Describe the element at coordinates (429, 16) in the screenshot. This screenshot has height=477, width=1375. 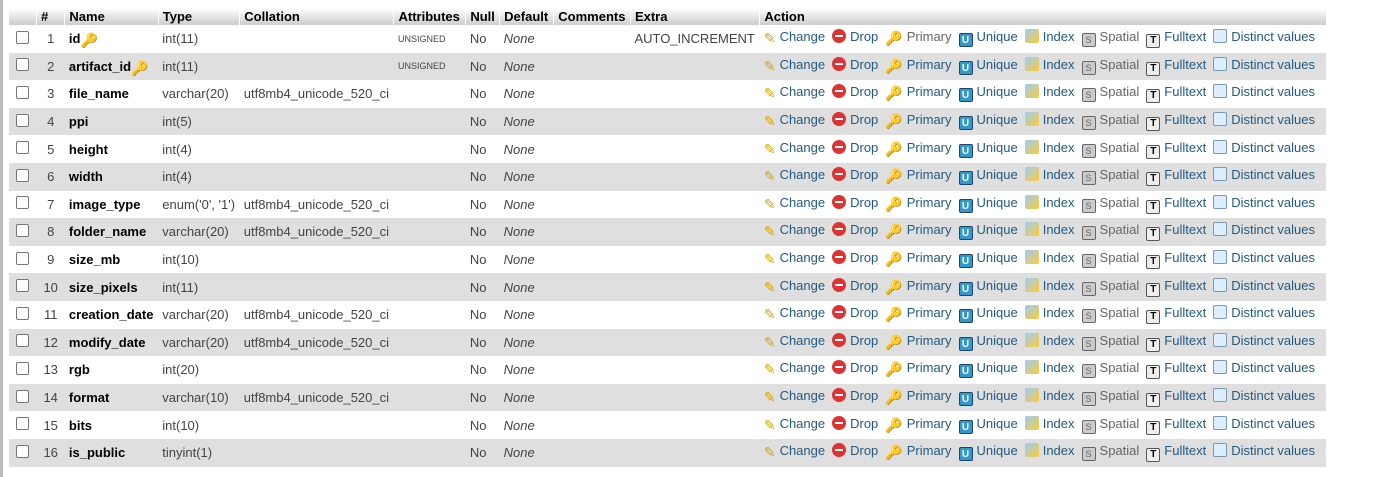
I see `header-attributes: Attributes` at that location.